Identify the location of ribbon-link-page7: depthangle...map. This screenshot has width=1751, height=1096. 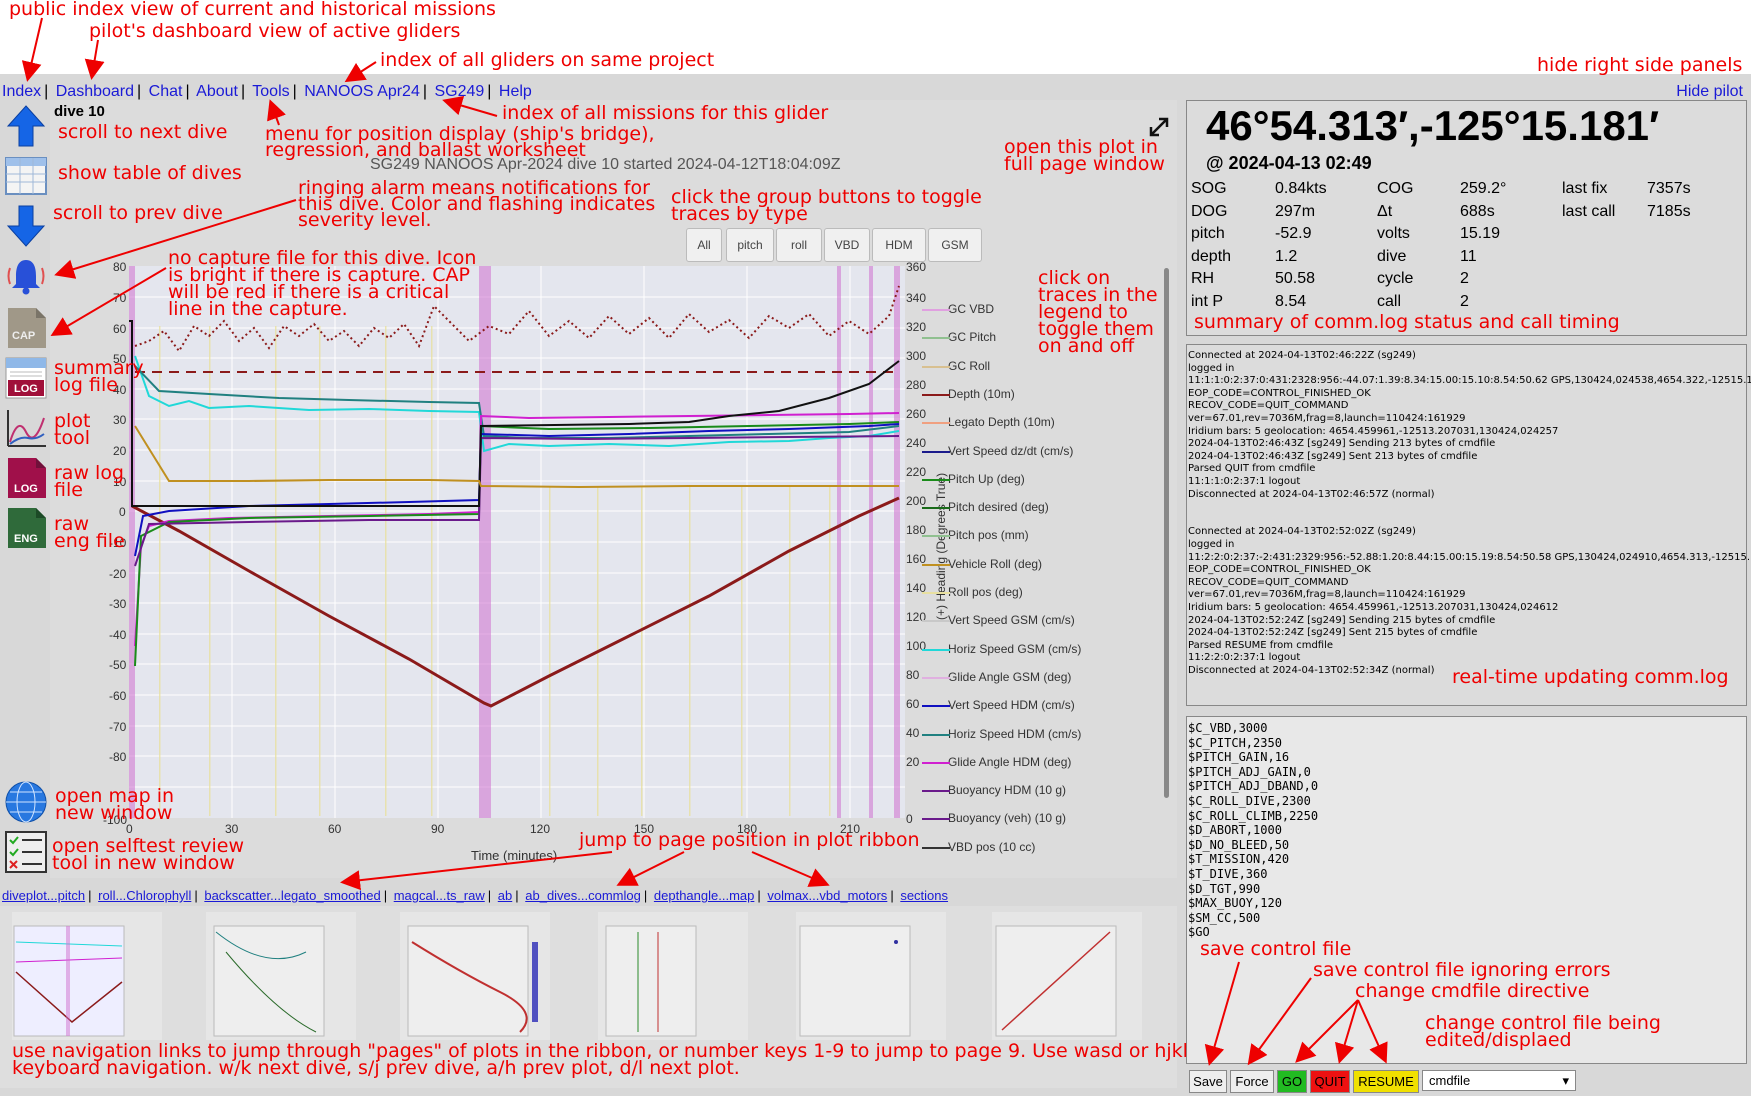
(704, 895).